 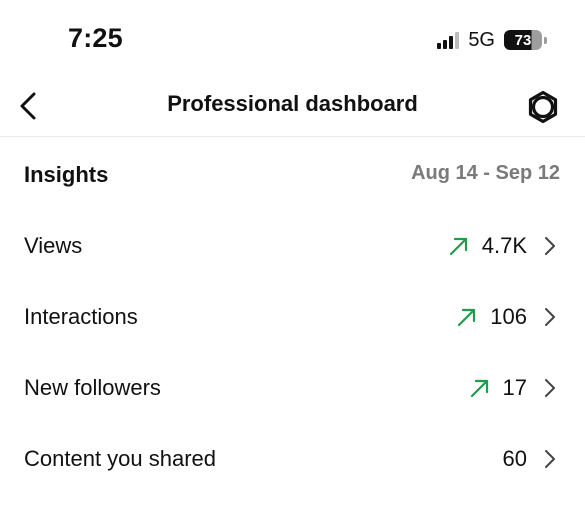 I want to click on settings-button, so click(x=543, y=107).